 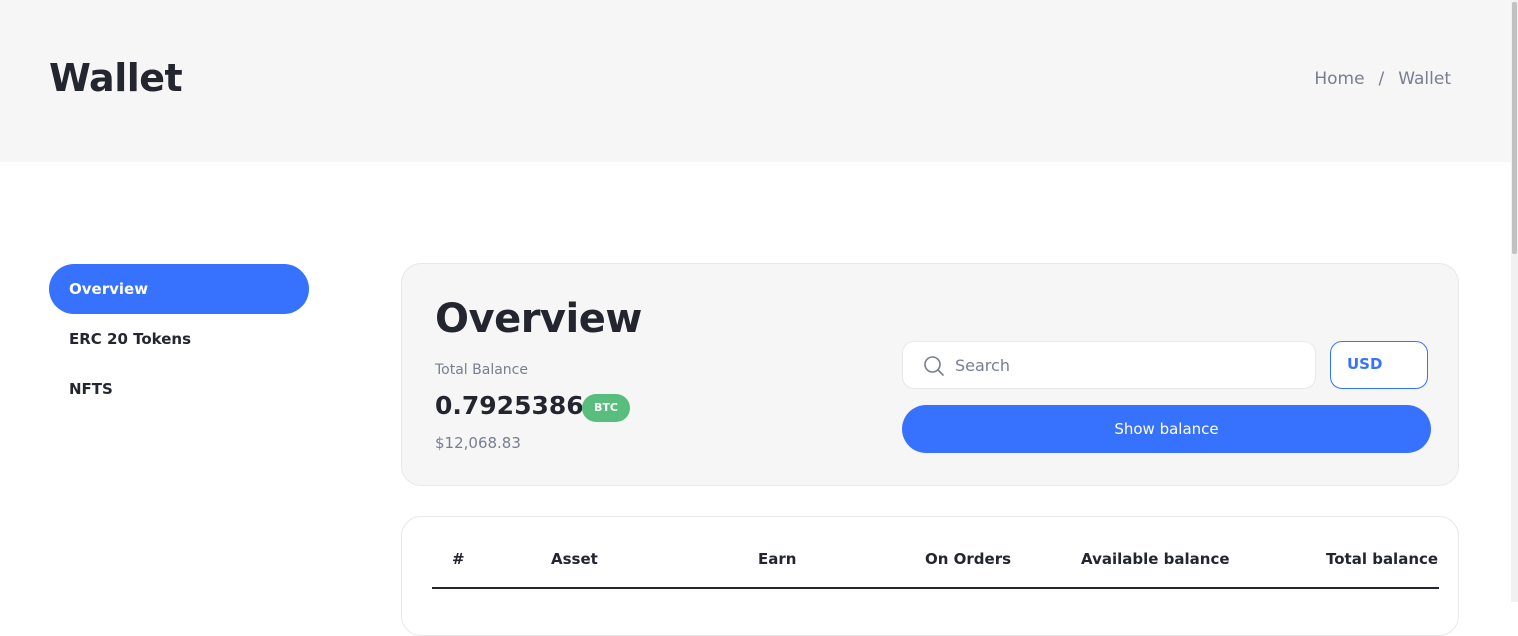 I want to click on page-title: Wallet, so click(x=116, y=78).